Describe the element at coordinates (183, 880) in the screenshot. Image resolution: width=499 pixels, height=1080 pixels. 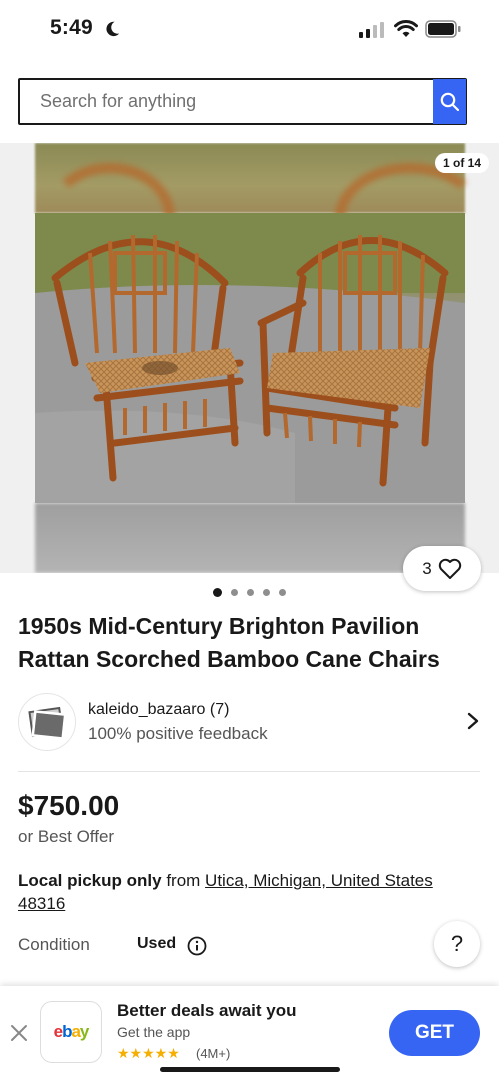
I see `pickup-from: from` at that location.